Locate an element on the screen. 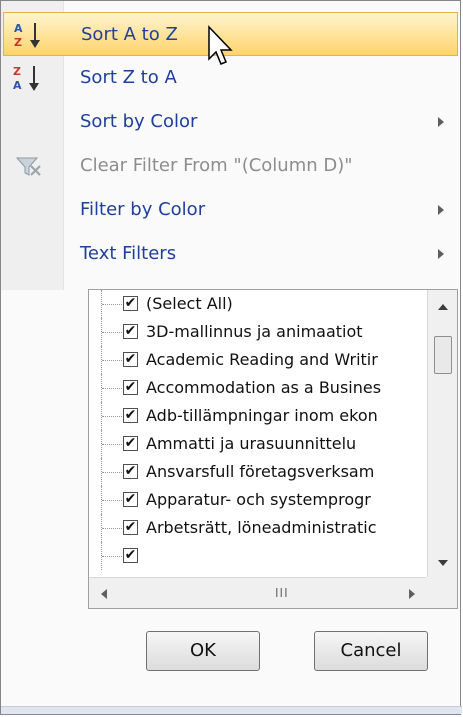  horizontal-scrollbar: III is located at coordinates (258, 592).